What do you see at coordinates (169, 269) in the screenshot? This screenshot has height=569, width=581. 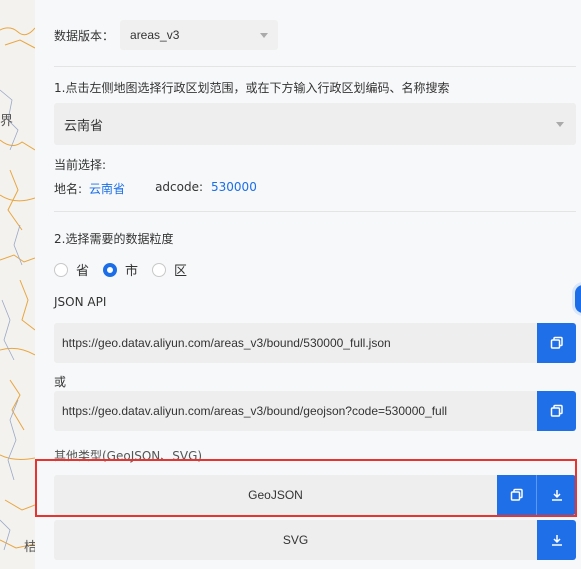 I see `radio-district: 区` at bounding box center [169, 269].